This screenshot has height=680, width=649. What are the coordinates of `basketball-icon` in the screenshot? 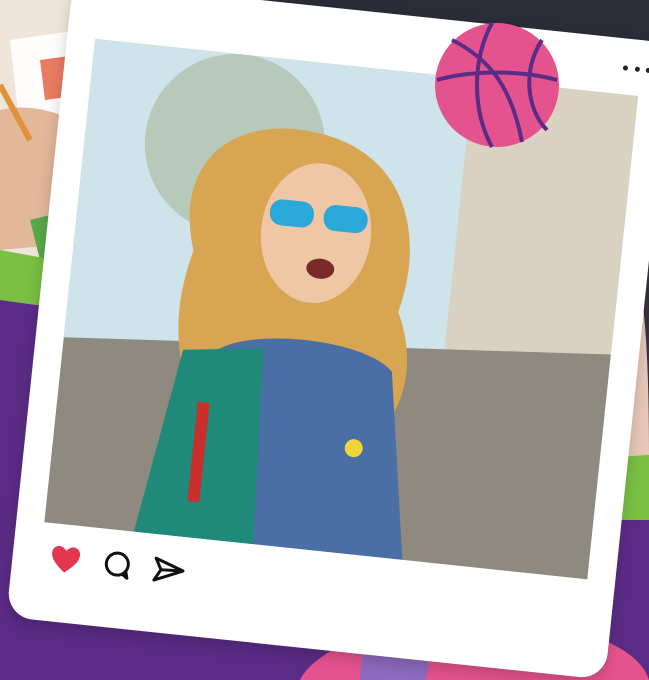 It's located at (497, 85).